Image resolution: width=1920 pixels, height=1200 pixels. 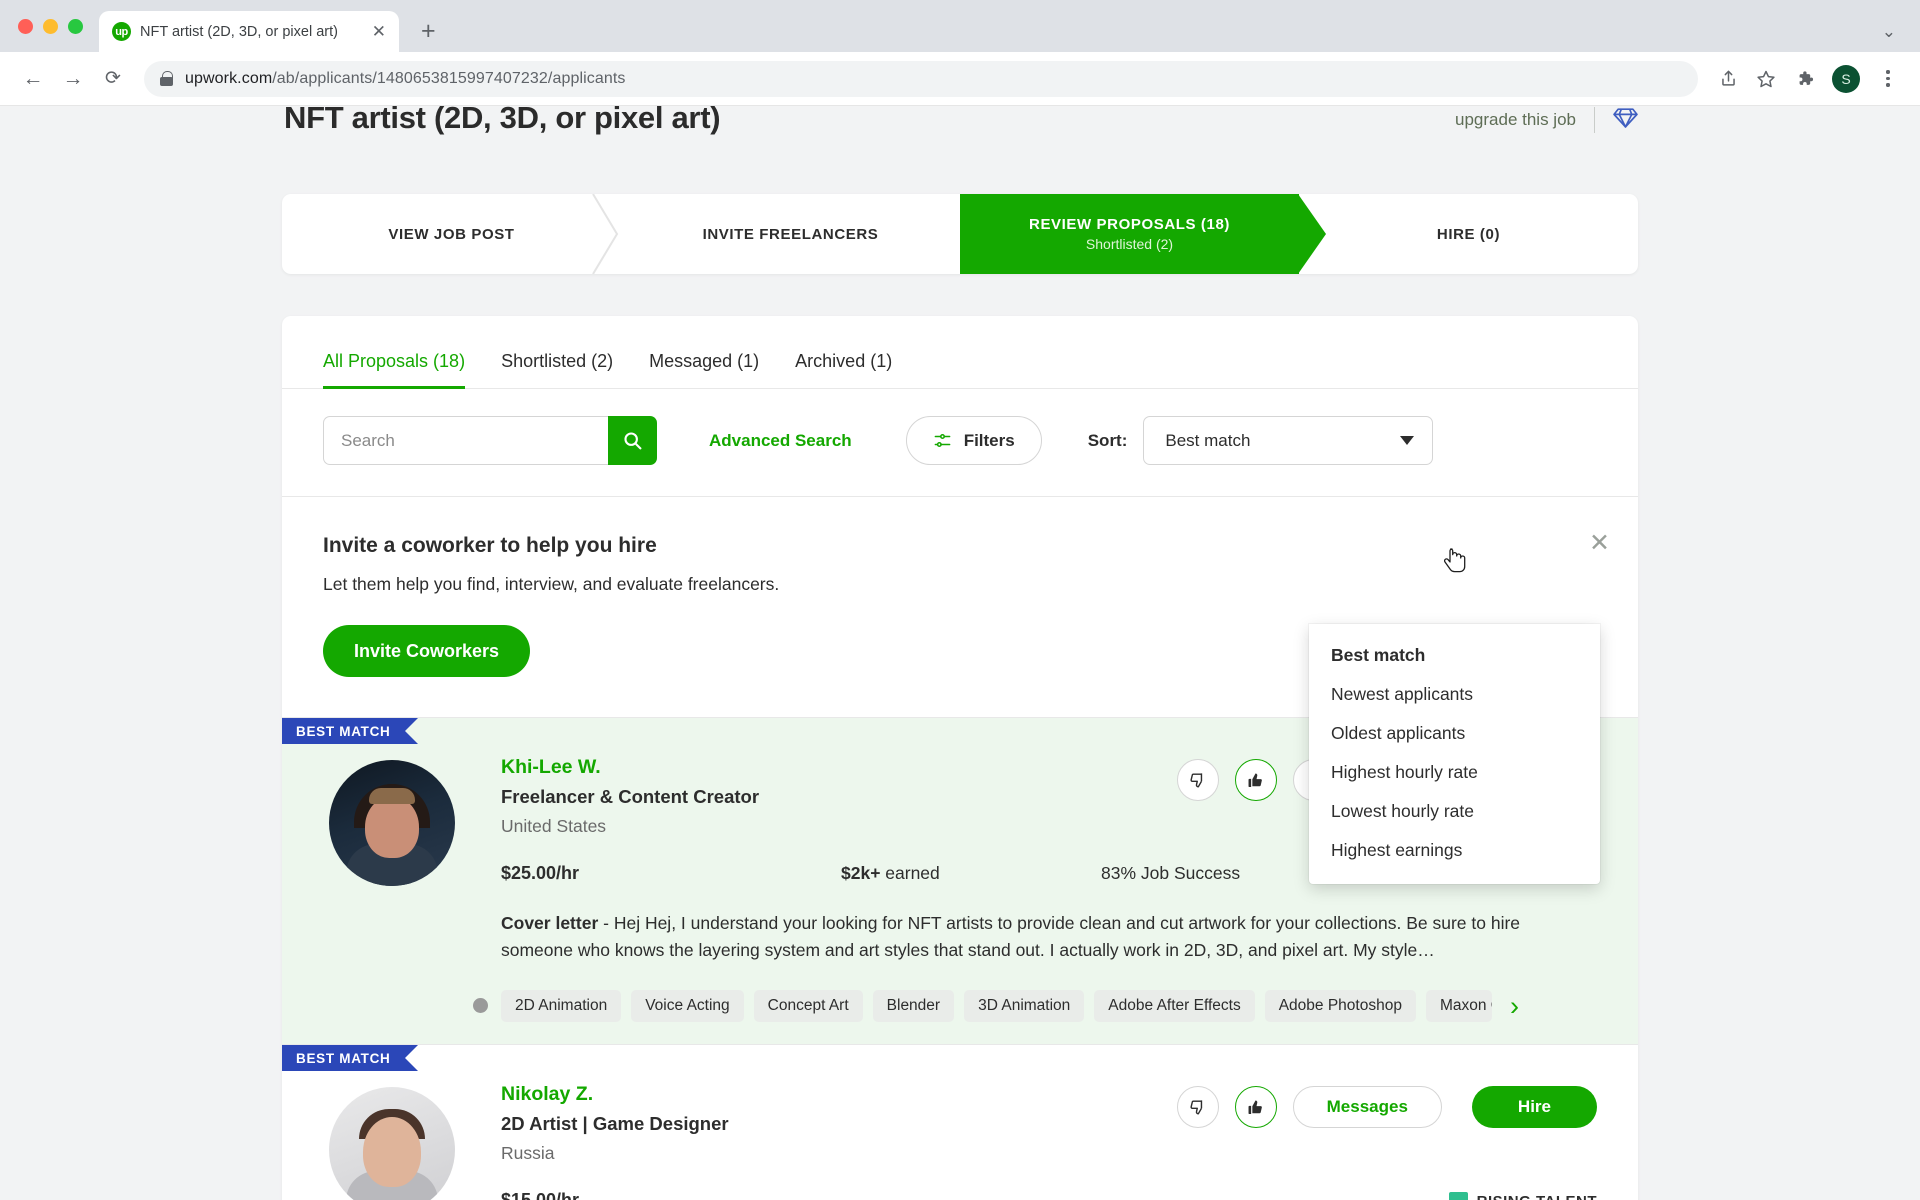 I want to click on job-success-group: 83% Job Success, so click(x=1170, y=873).